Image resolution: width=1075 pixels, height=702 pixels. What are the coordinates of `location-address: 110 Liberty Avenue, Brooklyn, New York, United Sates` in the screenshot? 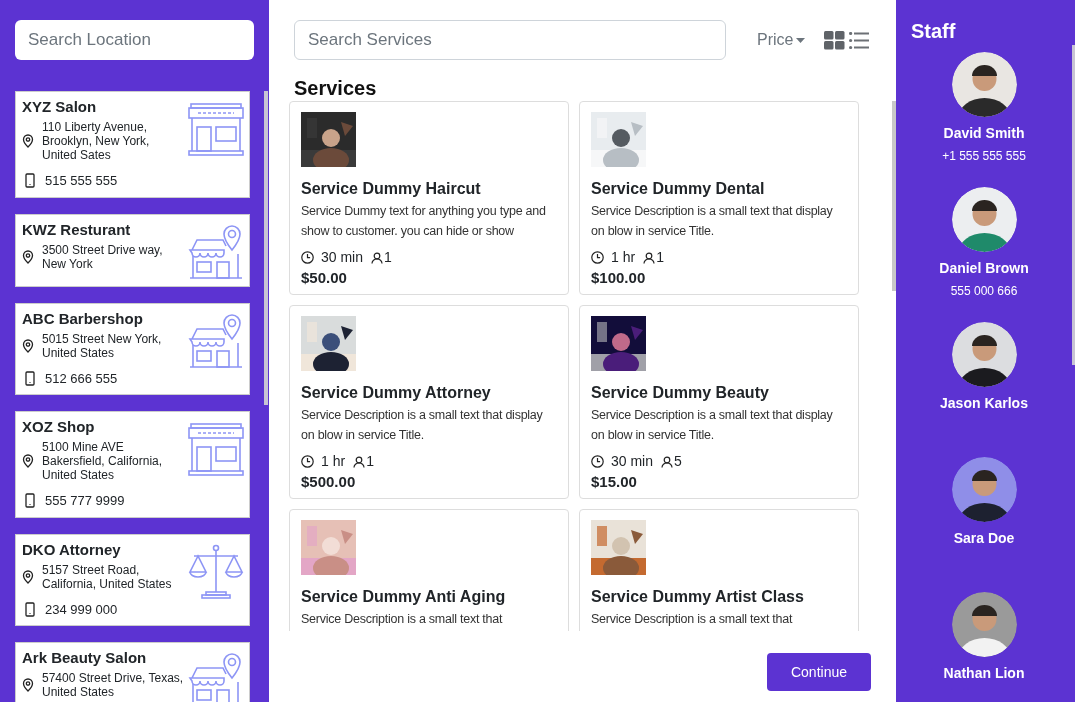 It's located at (96, 141).